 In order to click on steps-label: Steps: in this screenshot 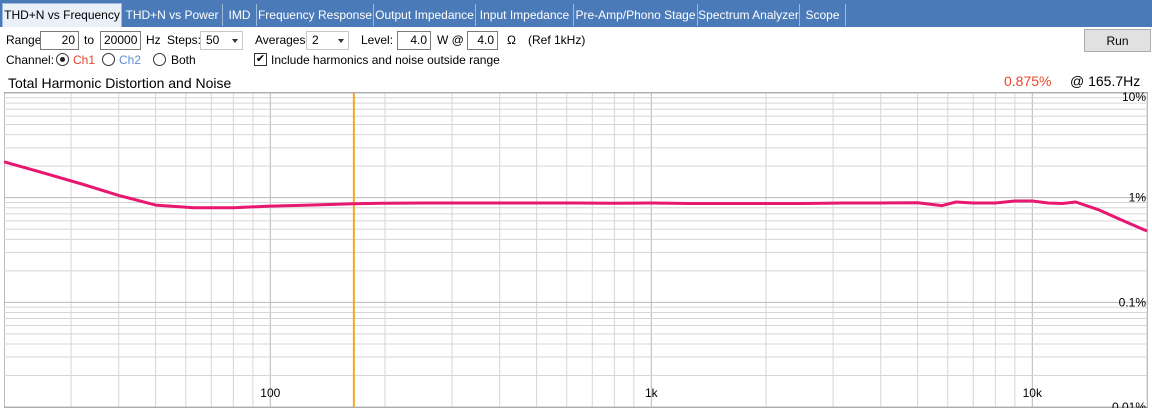, I will do `click(184, 40)`.